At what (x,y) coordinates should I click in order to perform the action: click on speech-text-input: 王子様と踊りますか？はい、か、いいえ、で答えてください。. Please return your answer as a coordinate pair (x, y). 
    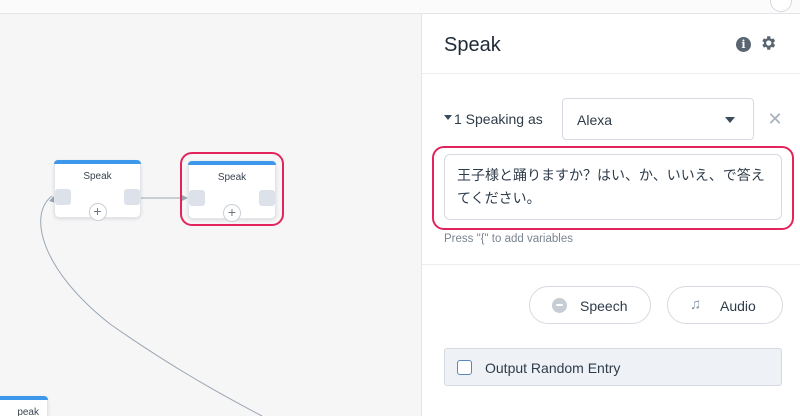
    Looking at the image, I should click on (613, 187).